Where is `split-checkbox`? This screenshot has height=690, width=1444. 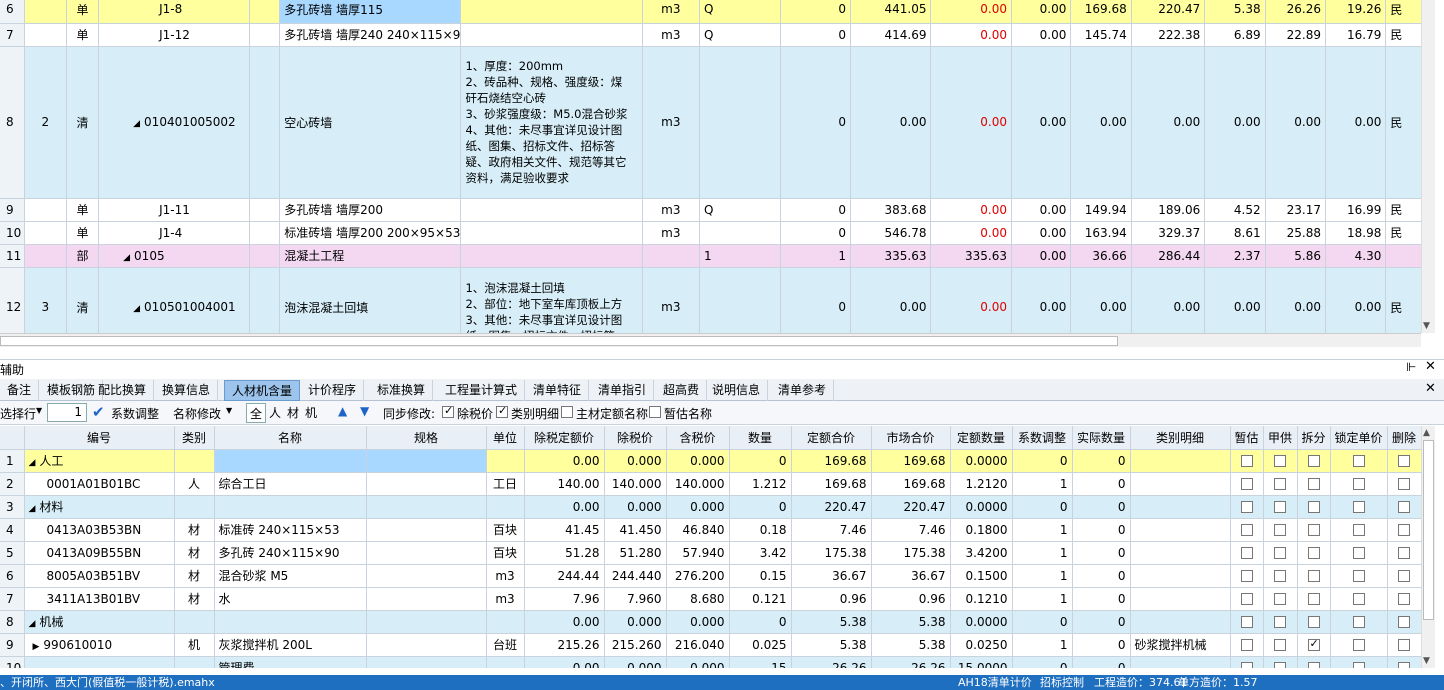
split-checkbox is located at coordinates (1313, 507).